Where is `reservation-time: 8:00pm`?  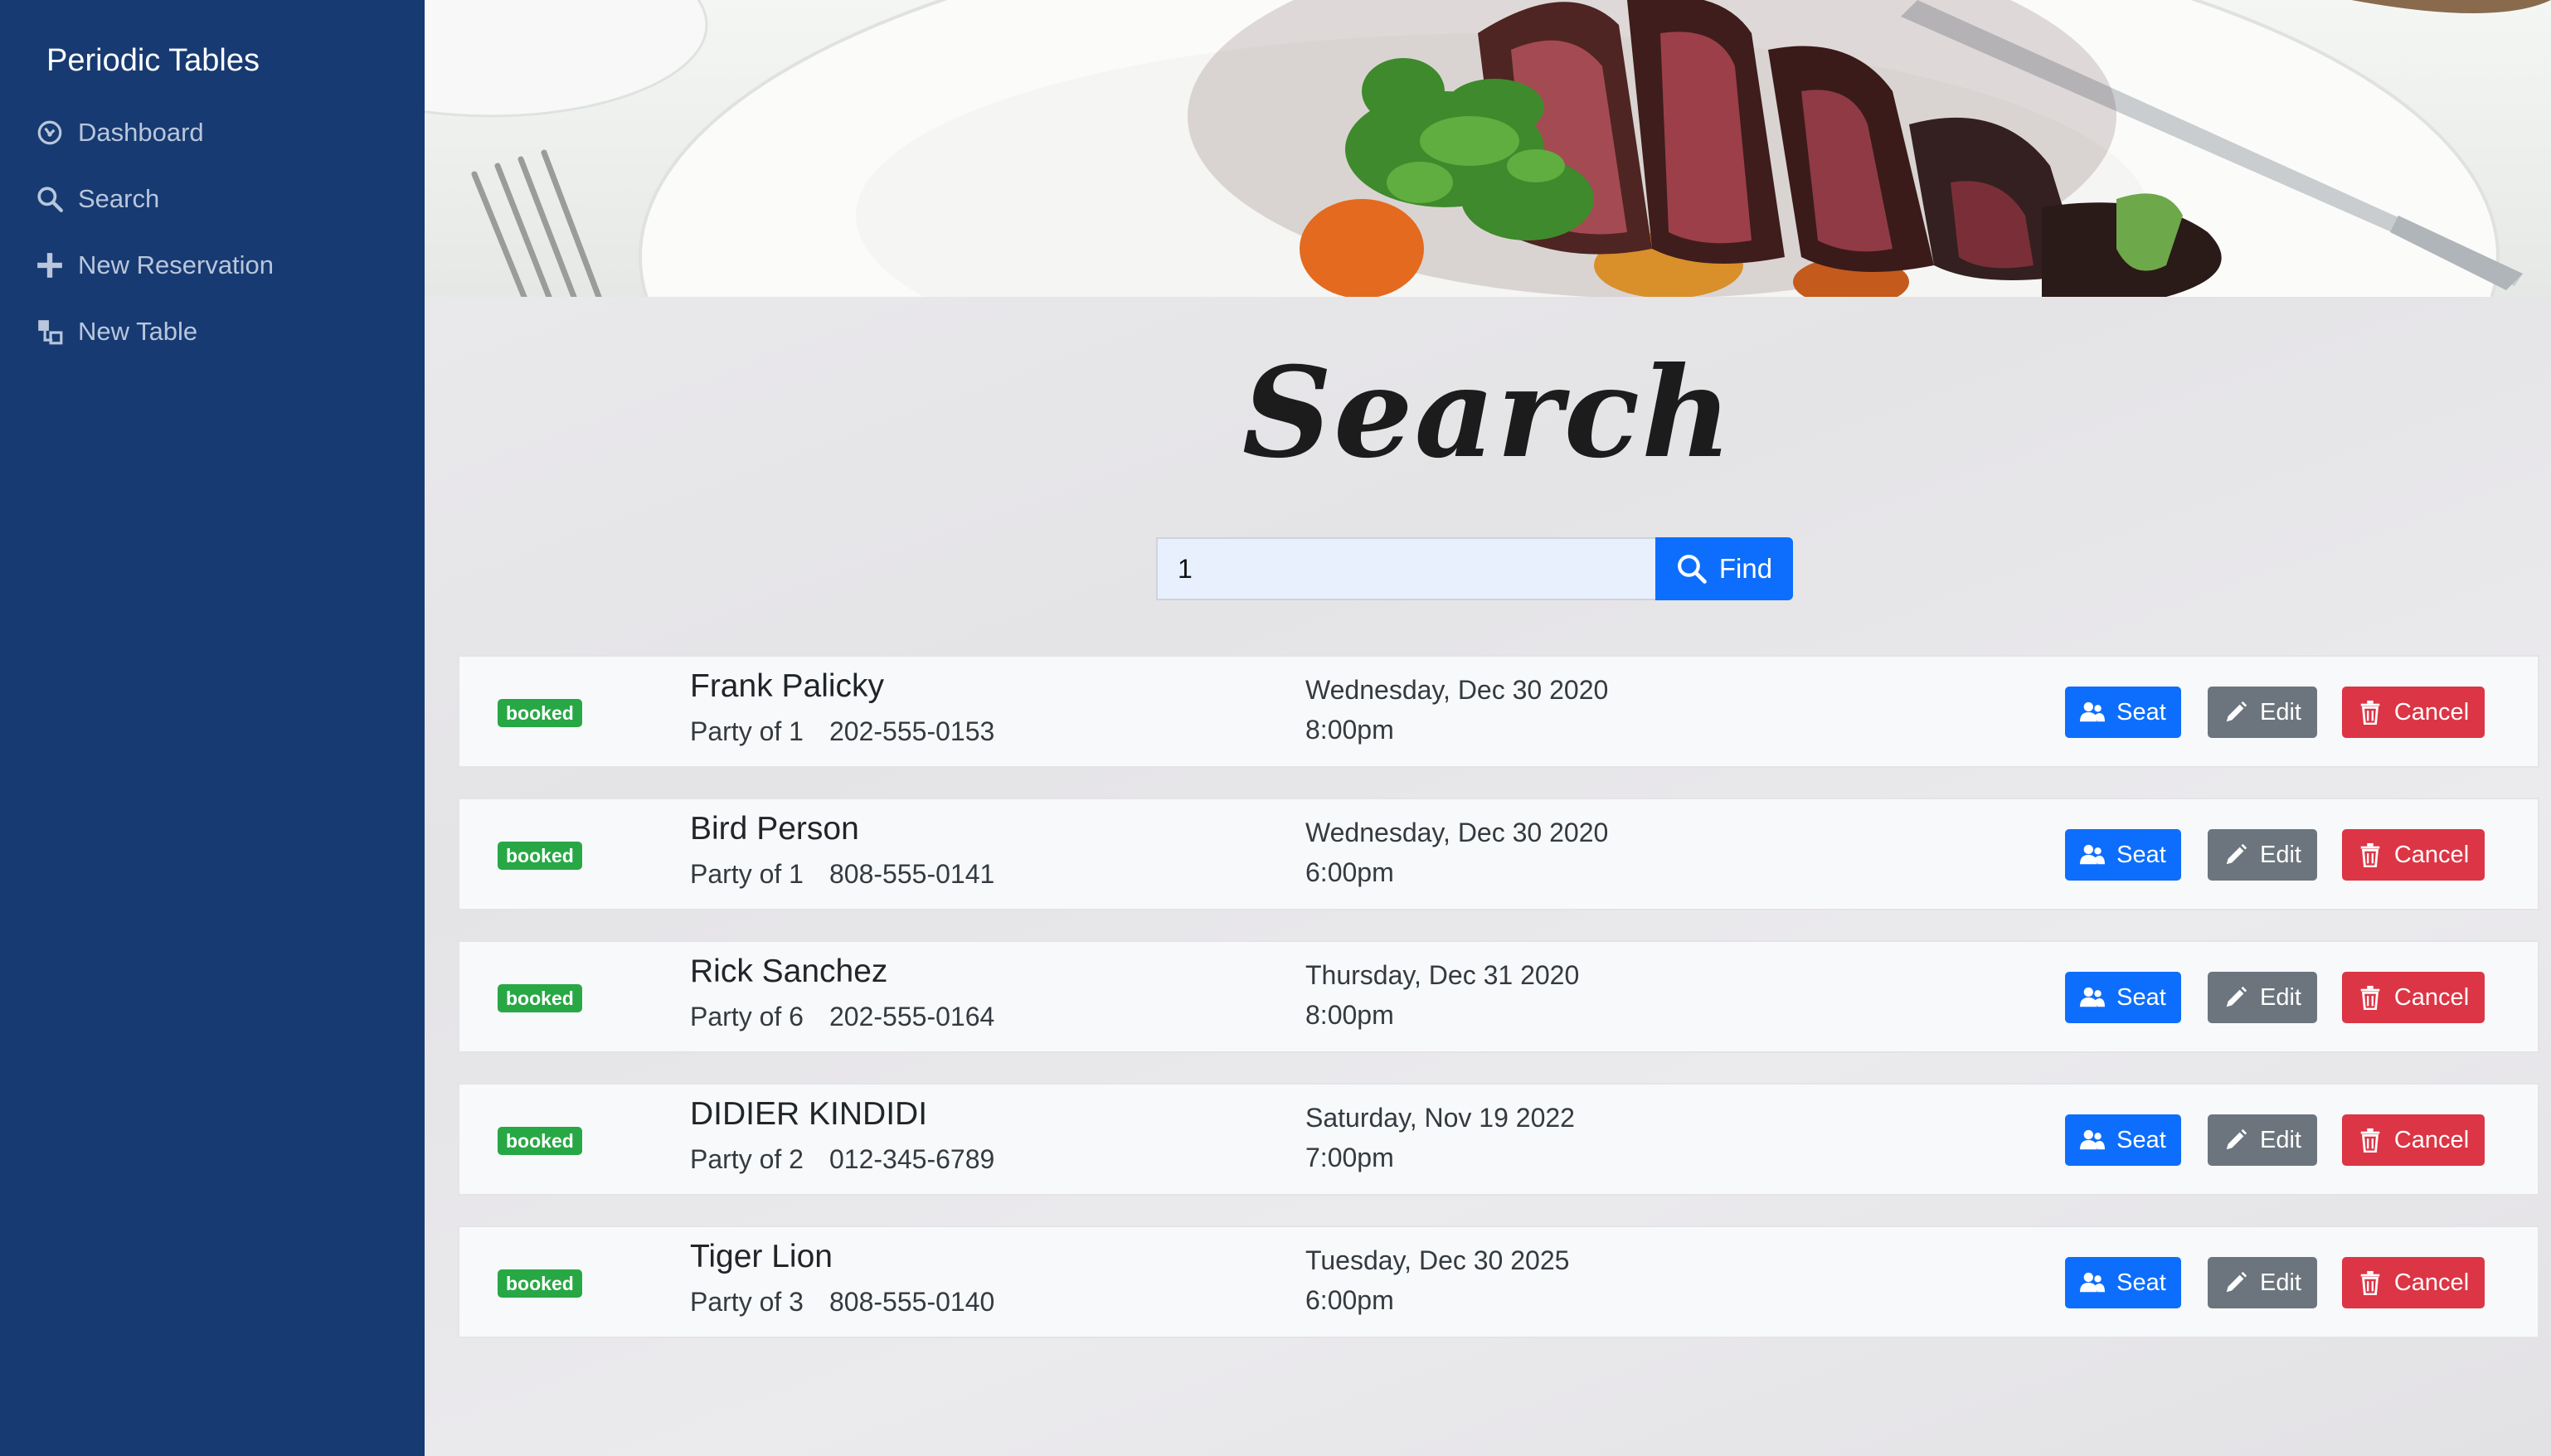
reservation-time: 8:00pm is located at coordinates (1349, 730).